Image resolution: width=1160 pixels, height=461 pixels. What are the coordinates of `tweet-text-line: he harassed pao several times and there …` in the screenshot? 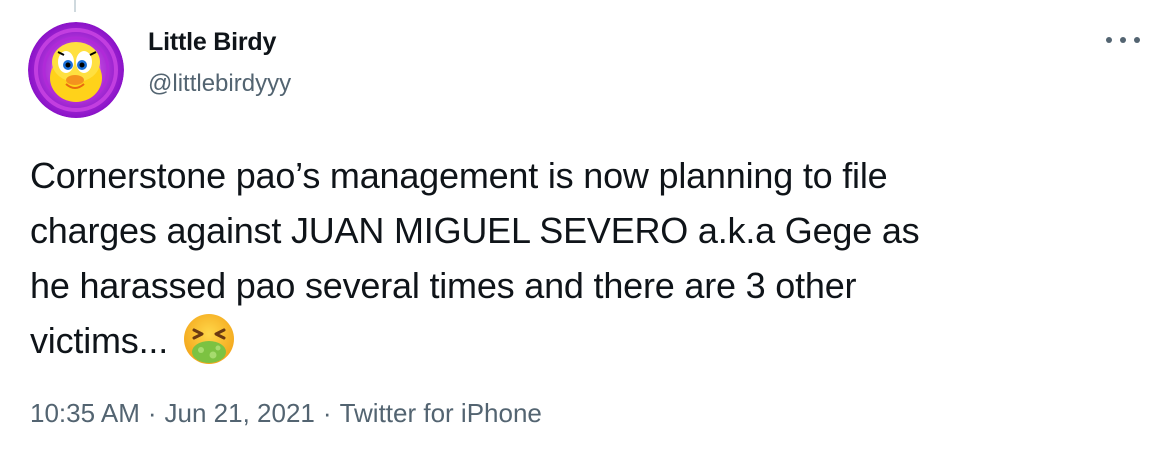 It's located at (443, 285).